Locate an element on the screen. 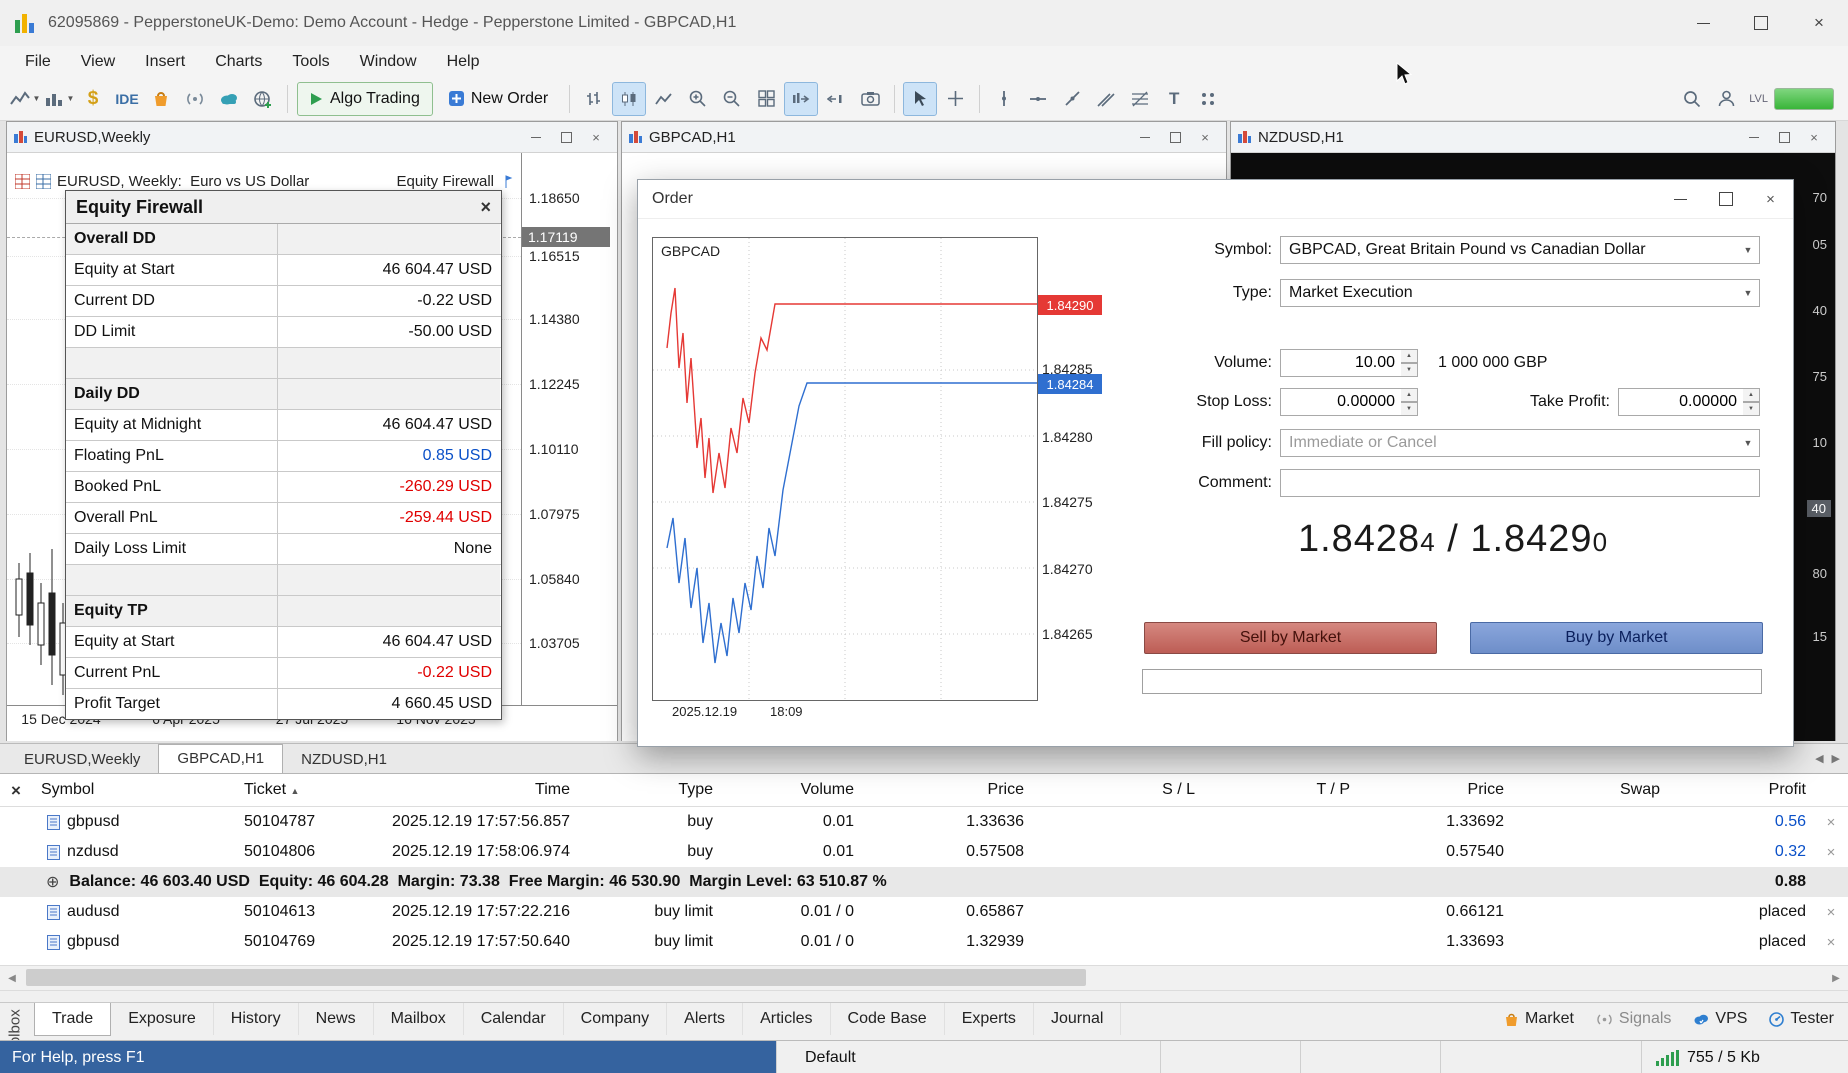  vps-link: VPS is located at coordinates (1720, 1019).